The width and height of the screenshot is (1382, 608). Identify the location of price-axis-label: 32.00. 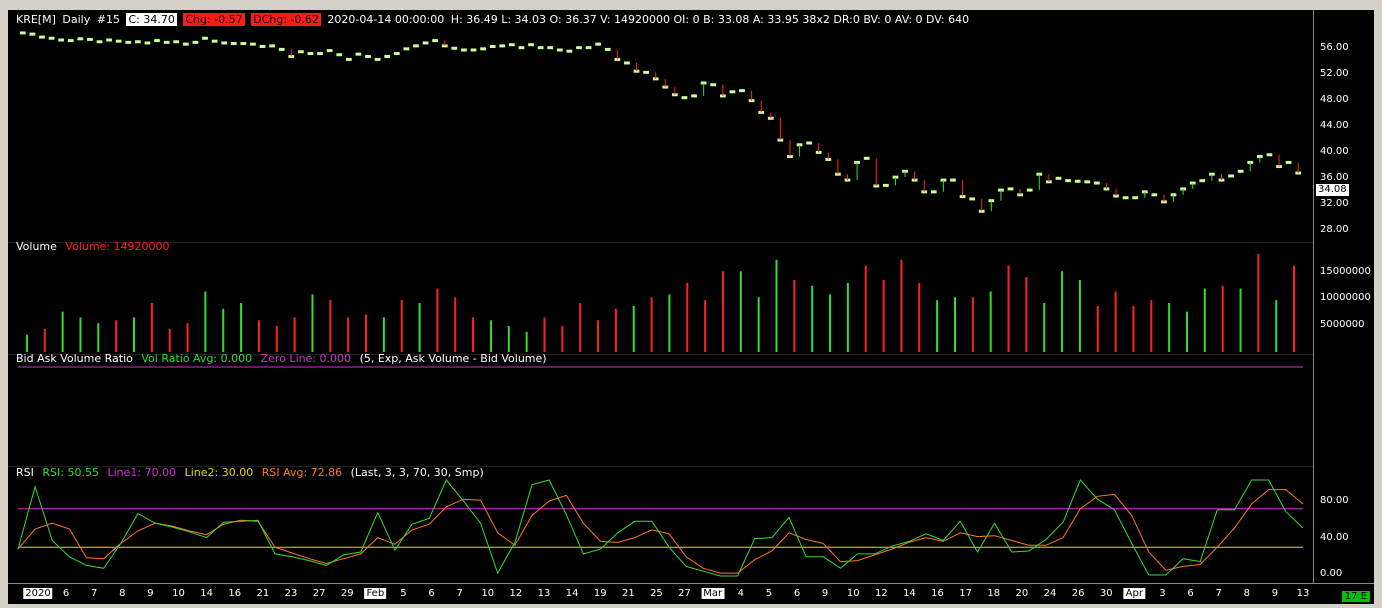
(1334, 203).